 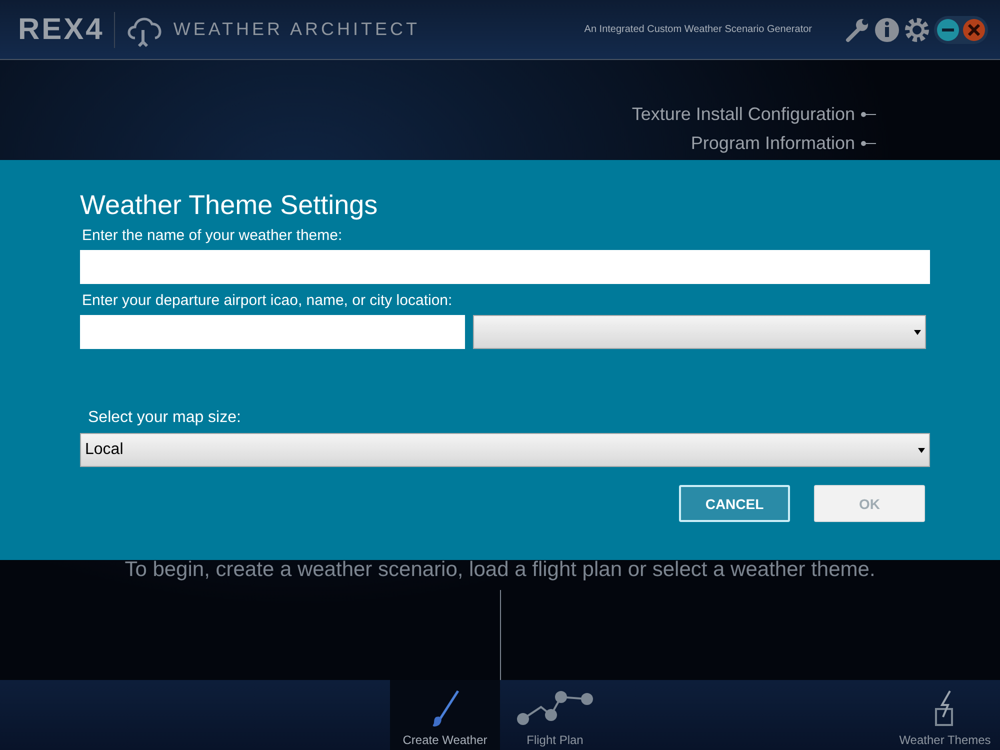 What do you see at coordinates (857, 29) in the screenshot?
I see `wrench-icon` at bounding box center [857, 29].